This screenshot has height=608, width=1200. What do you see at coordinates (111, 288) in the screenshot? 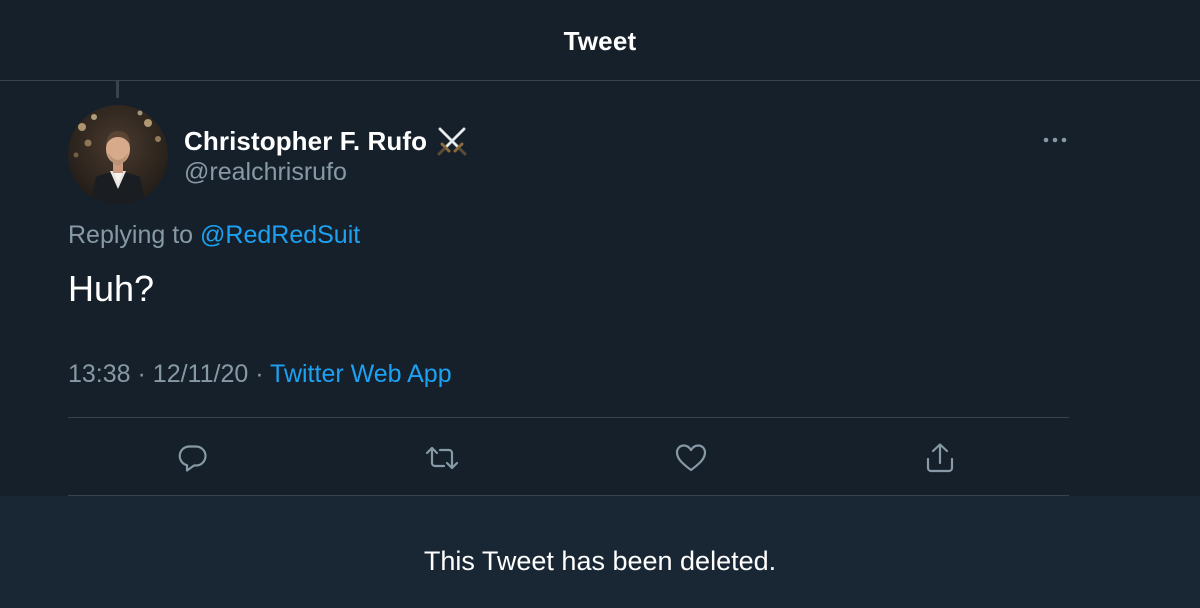
I see `tweet-text: Huh?` at bounding box center [111, 288].